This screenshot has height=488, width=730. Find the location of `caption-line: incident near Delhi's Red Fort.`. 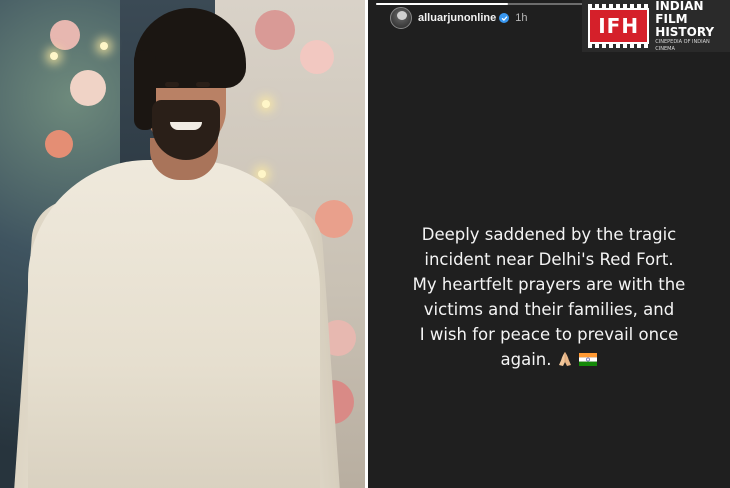

caption-line: incident near Delhi's Red Fort. is located at coordinates (549, 259).